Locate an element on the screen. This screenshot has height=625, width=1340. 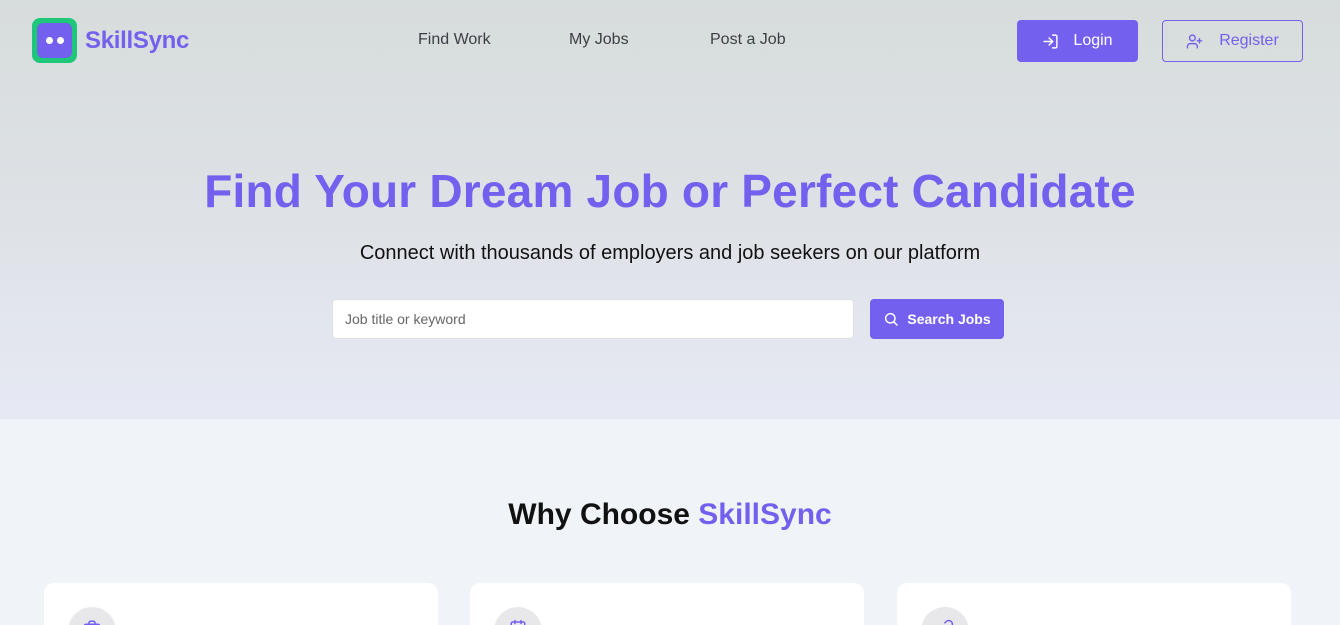
search-input is located at coordinates (593, 319).